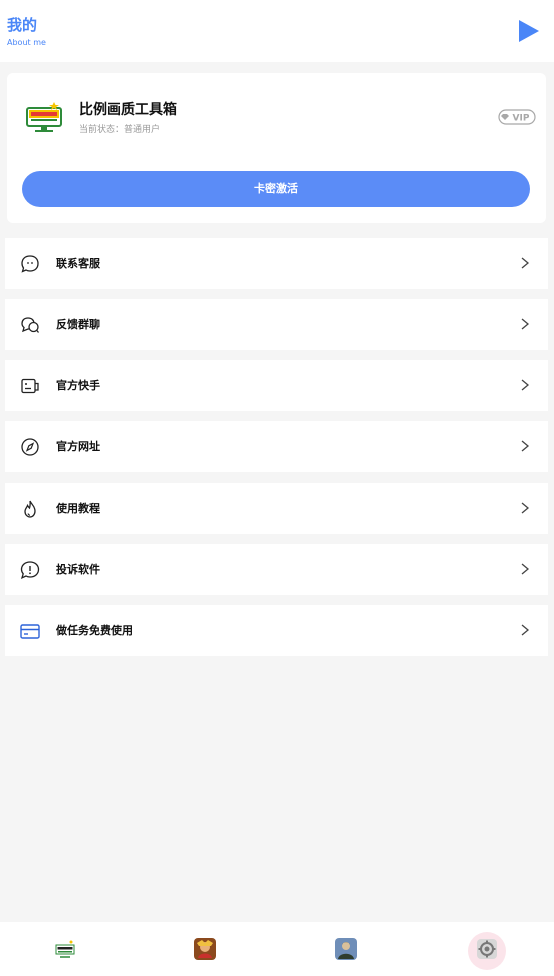 This screenshot has width=554, height=976. Describe the element at coordinates (277, 949) in the screenshot. I see `bottom-tab-bar` at that location.